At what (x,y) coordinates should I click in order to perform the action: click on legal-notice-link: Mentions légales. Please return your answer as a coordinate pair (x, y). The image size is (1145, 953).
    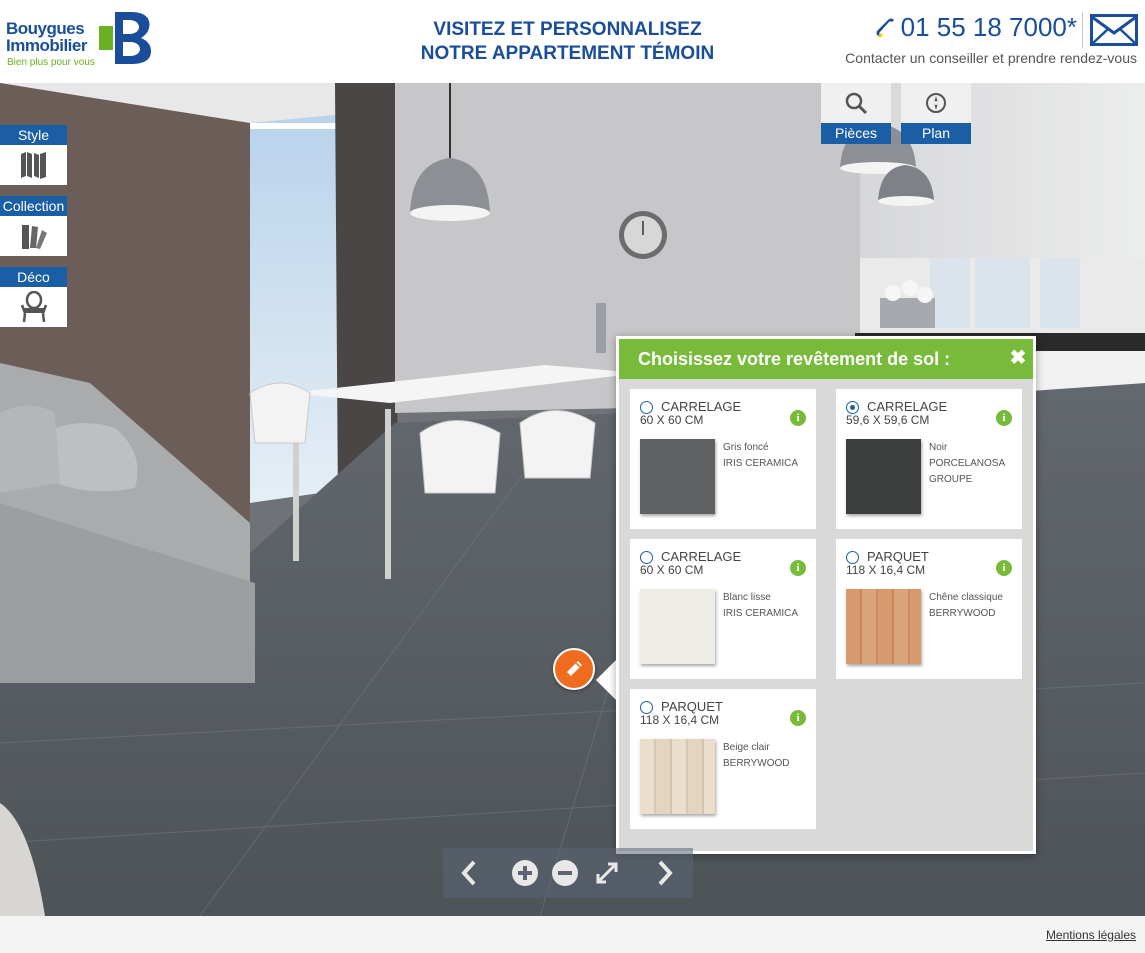
    Looking at the image, I should click on (1091, 935).